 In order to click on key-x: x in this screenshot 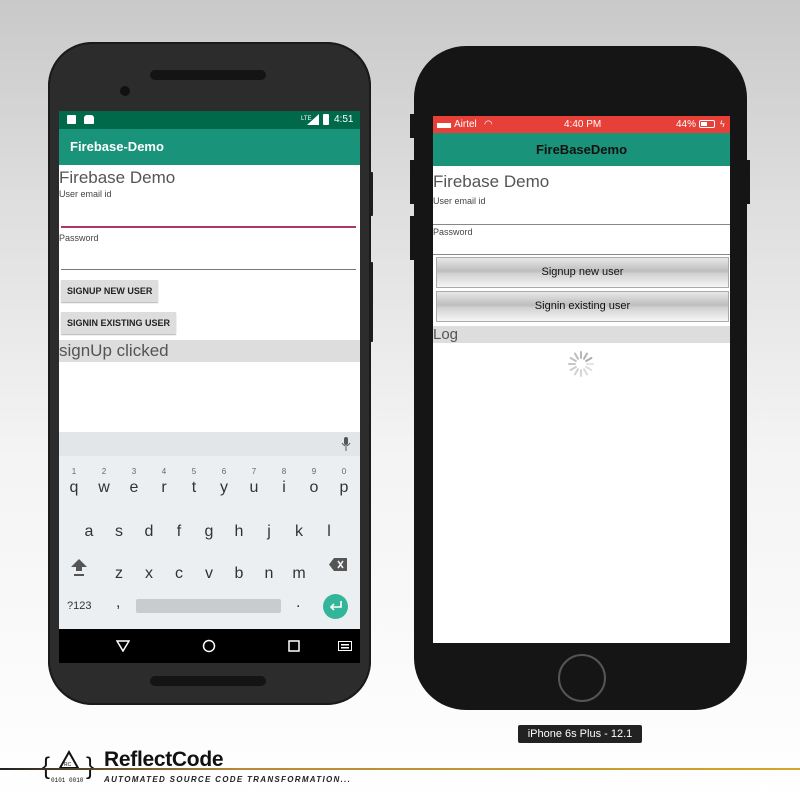, I will do `click(149, 574)`.